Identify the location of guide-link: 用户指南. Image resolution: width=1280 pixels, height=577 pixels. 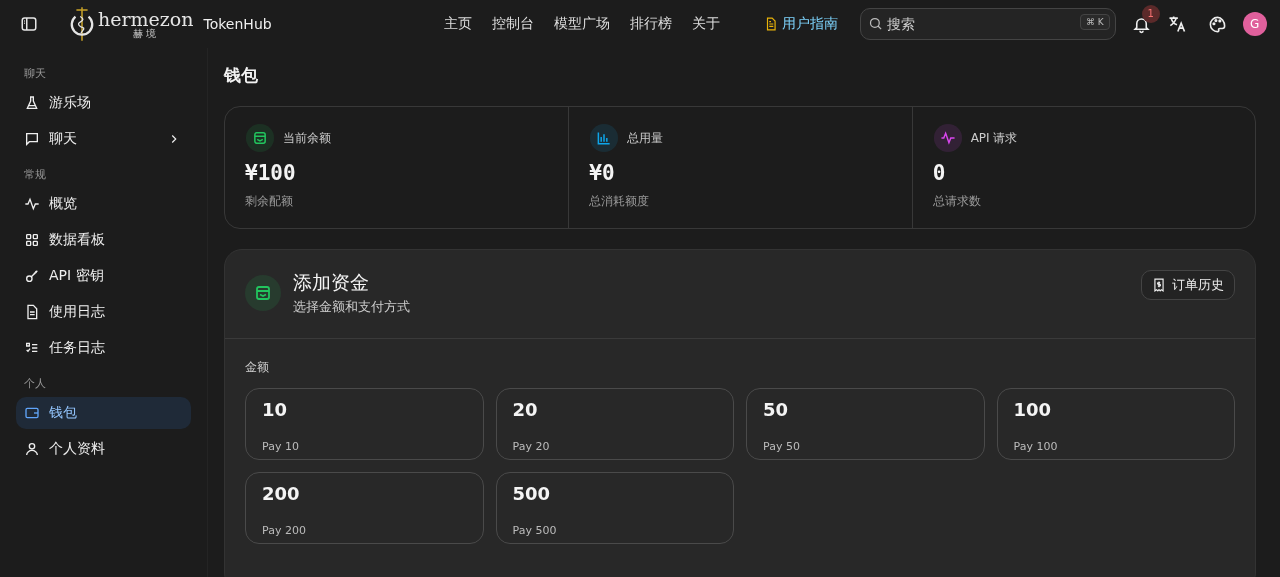
(800, 24).